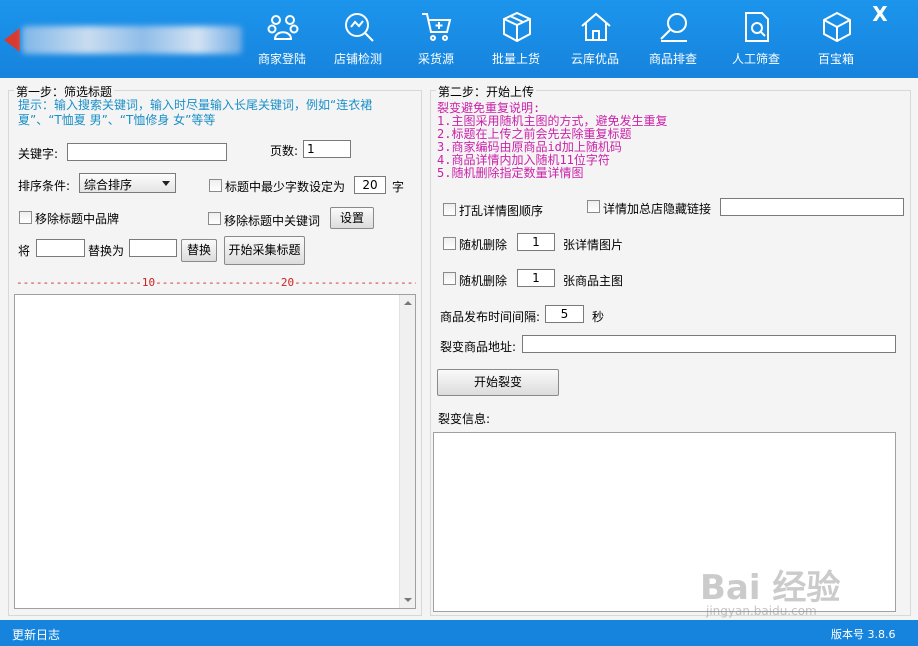  What do you see at coordinates (437, 27) in the screenshot?
I see `cart-add-icon` at bounding box center [437, 27].